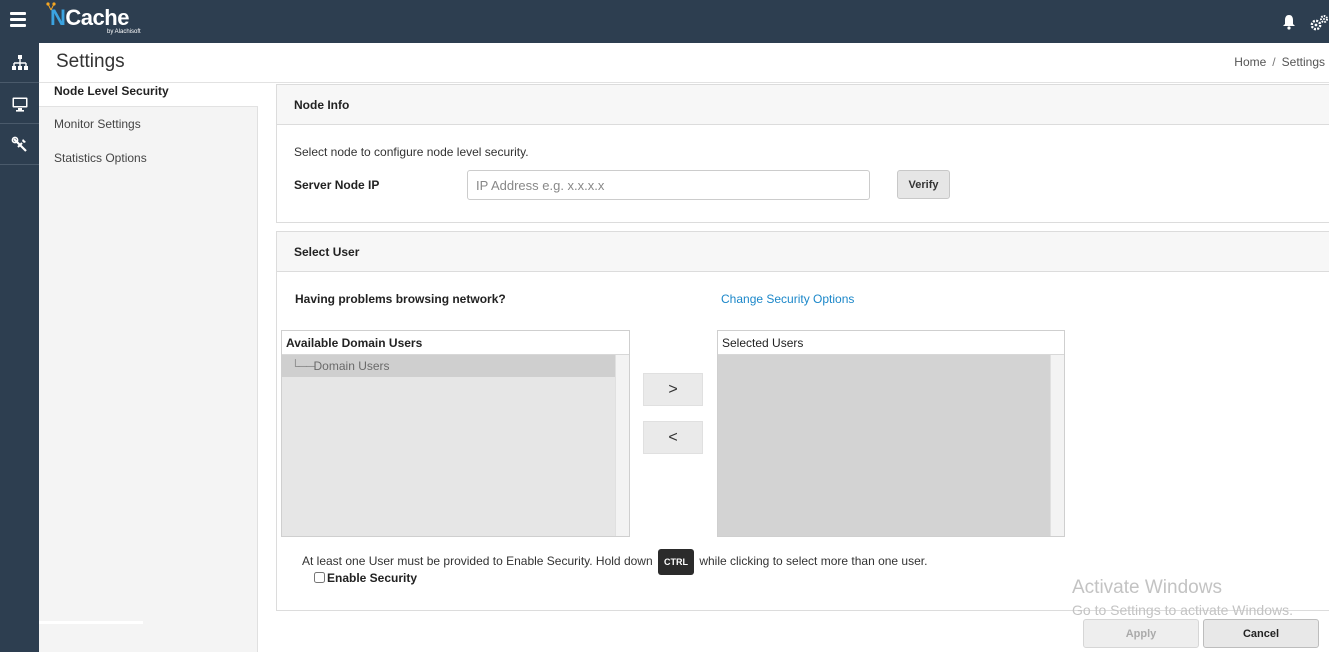  Describe the element at coordinates (1141, 633) in the screenshot. I see `apply-button: Apply` at that location.